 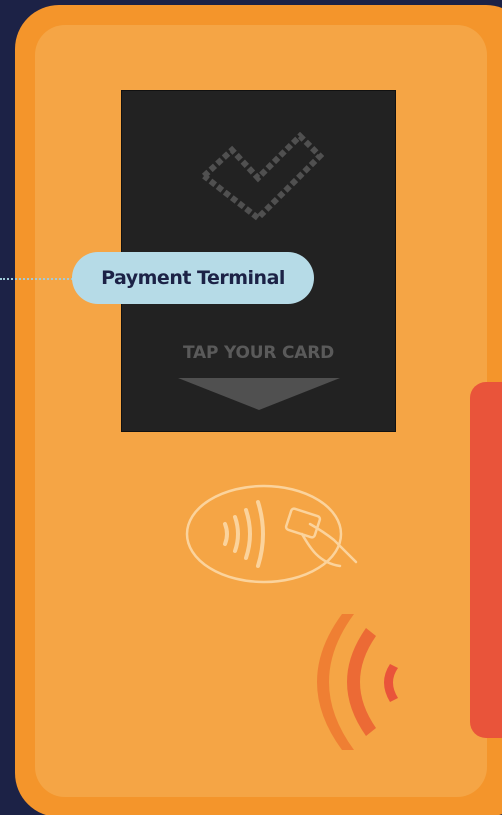 What do you see at coordinates (486, 560) in the screenshot?
I see `side-panel` at bounding box center [486, 560].